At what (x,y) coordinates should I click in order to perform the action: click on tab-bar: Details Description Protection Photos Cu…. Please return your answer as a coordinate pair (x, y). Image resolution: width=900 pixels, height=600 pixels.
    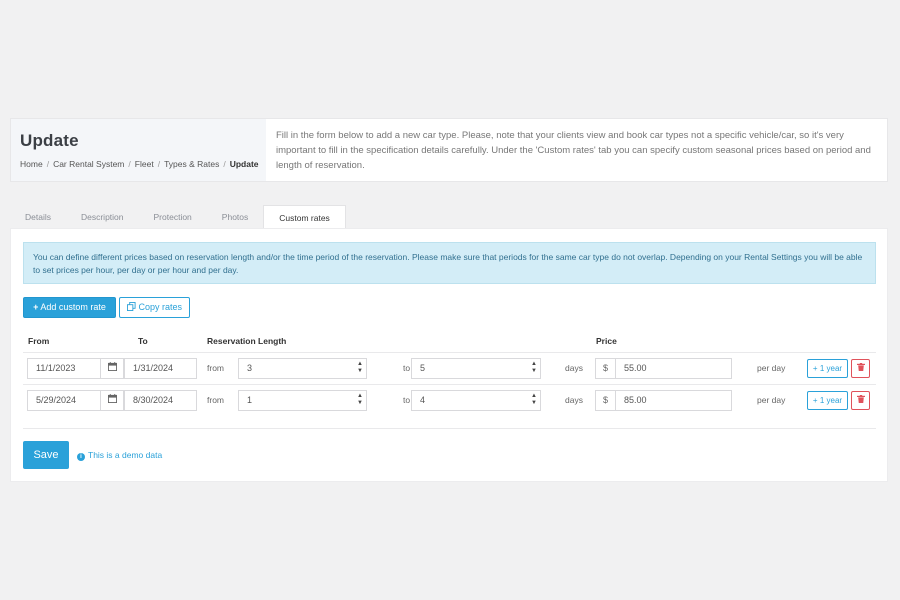
    Looking at the image, I should click on (178, 217).